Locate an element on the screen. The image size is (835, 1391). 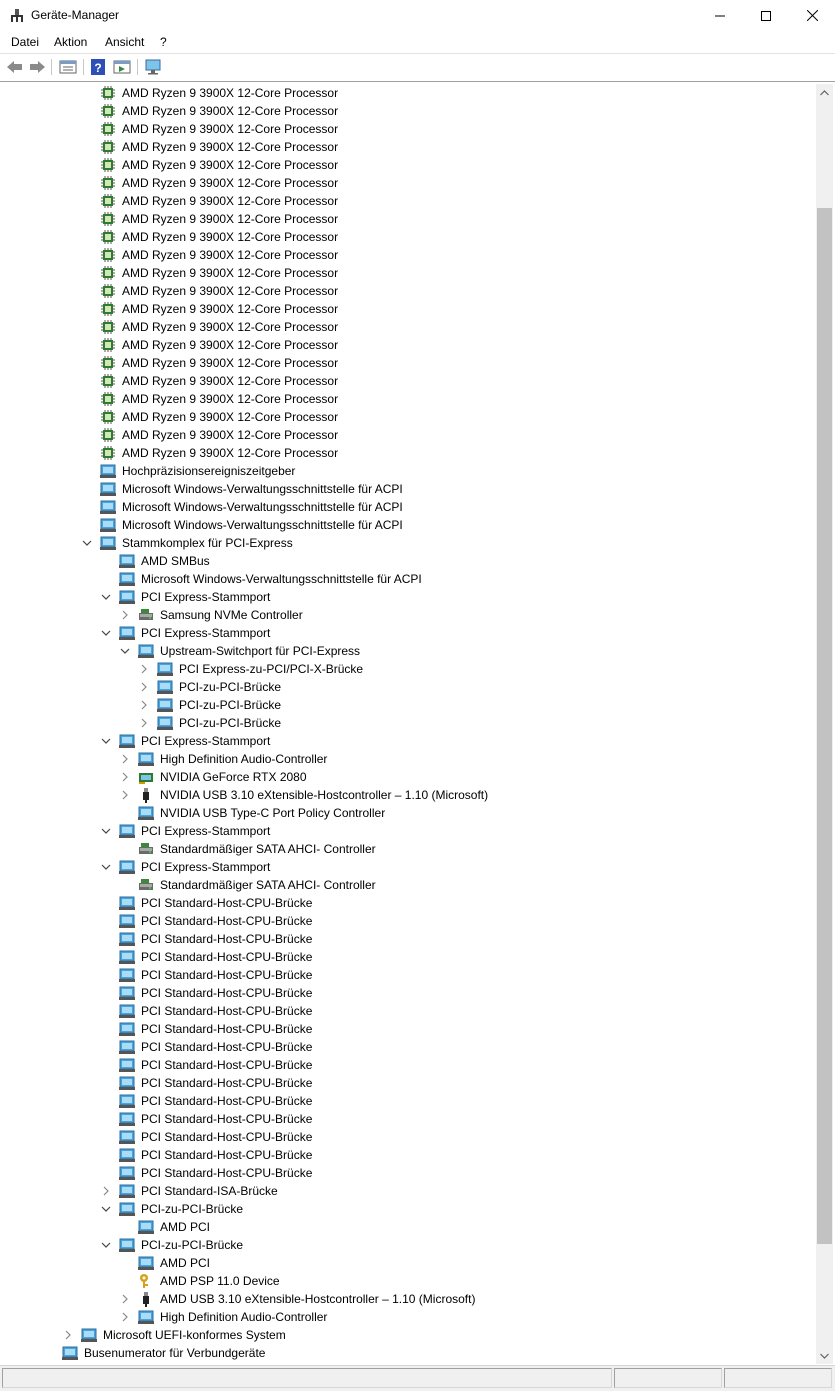
minimize-button is located at coordinates (720, 15).